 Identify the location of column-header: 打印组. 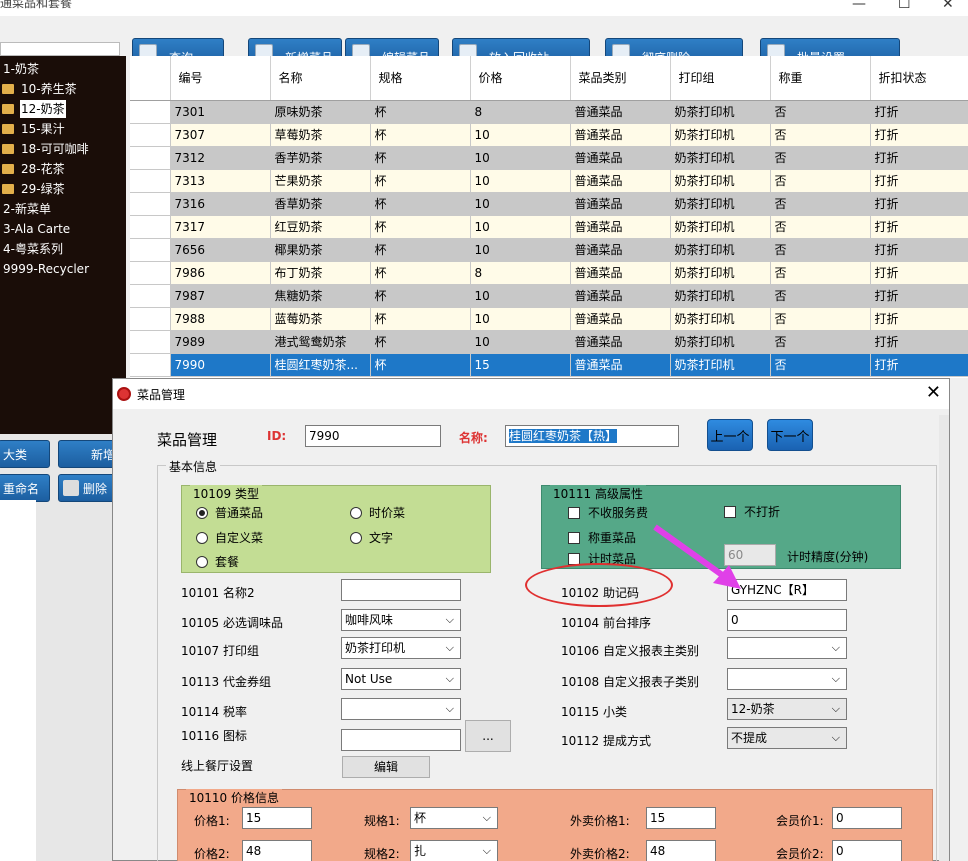
(720, 78).